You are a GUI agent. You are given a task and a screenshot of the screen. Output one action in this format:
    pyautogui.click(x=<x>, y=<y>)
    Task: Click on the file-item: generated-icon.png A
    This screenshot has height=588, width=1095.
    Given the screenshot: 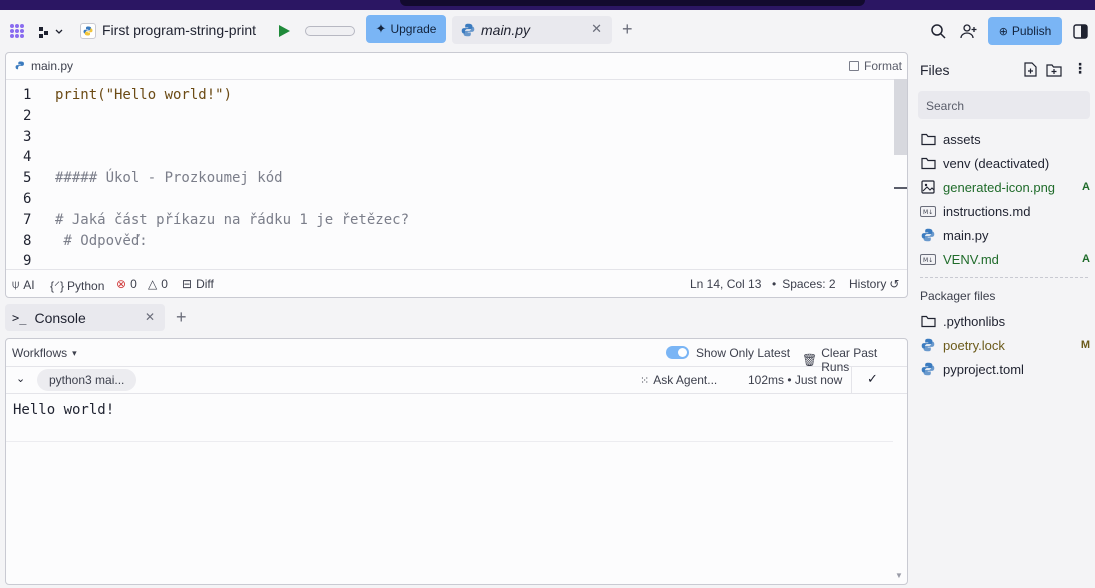 What is the action you would take?
    pyautogui.click(x=1005, y=187)
    